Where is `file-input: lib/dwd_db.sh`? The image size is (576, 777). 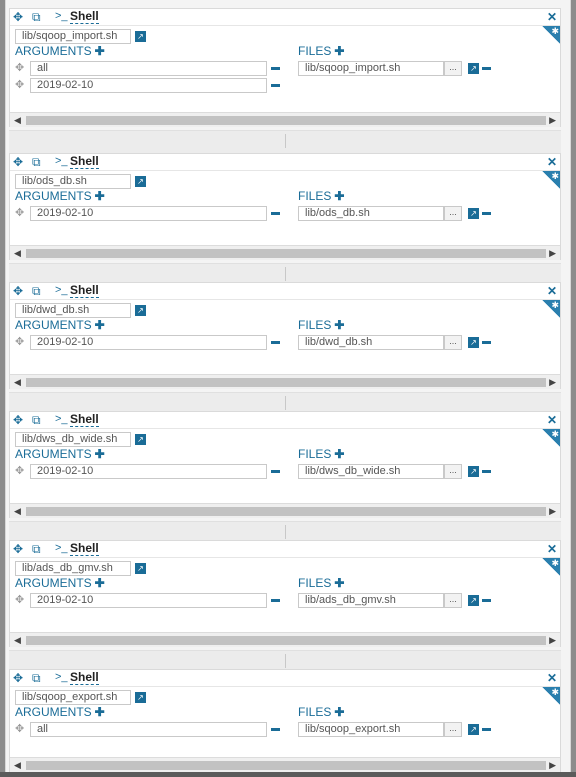
file-input: lib/dwd_db.sh is located at coordinates (371, 342).